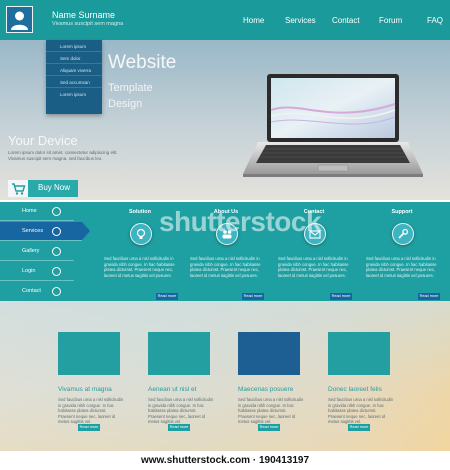  I want to click on user-subtitle: Vivamus suscipit sem magna, so click(88, 24).